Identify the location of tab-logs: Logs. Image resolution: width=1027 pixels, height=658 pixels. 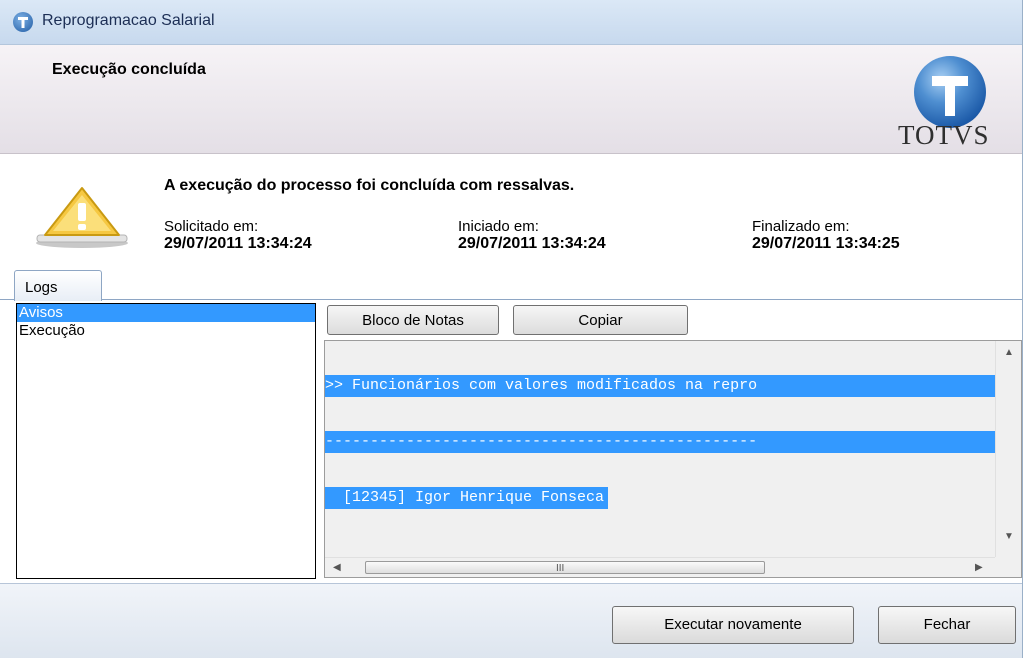
(58, 285).